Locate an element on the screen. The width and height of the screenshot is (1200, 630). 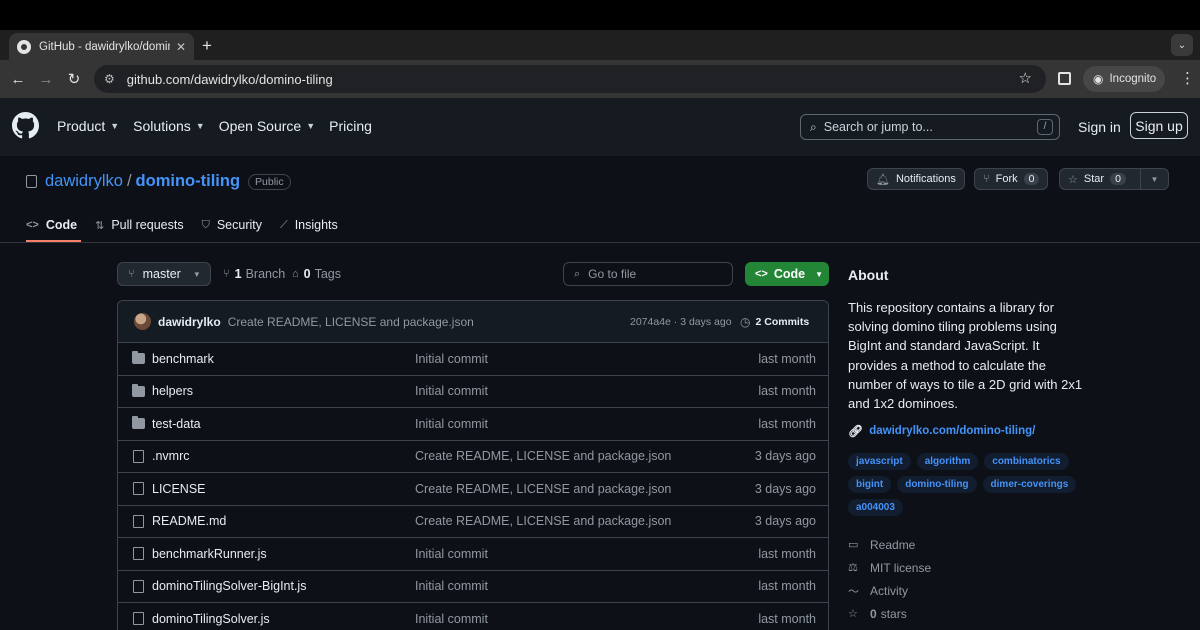
browser-menu-icon: ⋮ is located at coordinates (1187, 78).